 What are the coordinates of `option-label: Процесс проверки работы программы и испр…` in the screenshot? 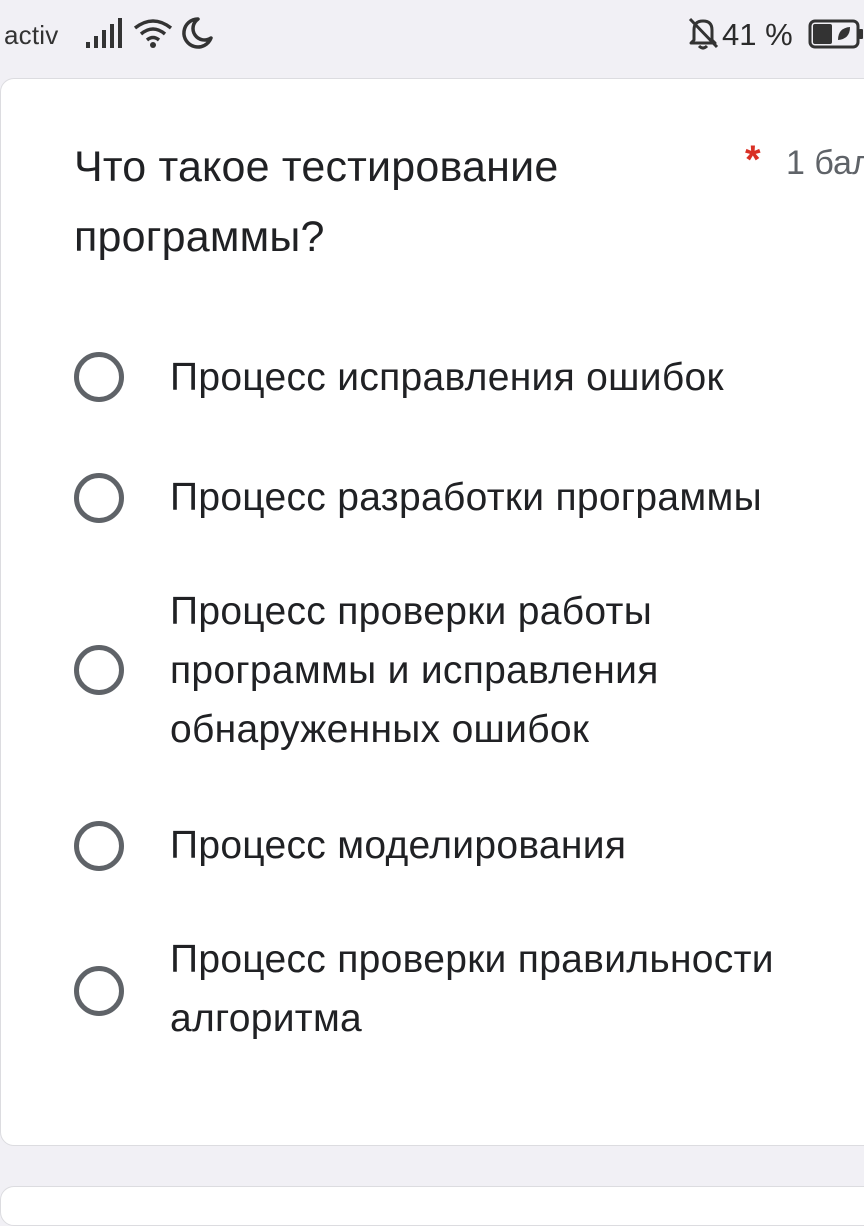 It's located at (414, 670).